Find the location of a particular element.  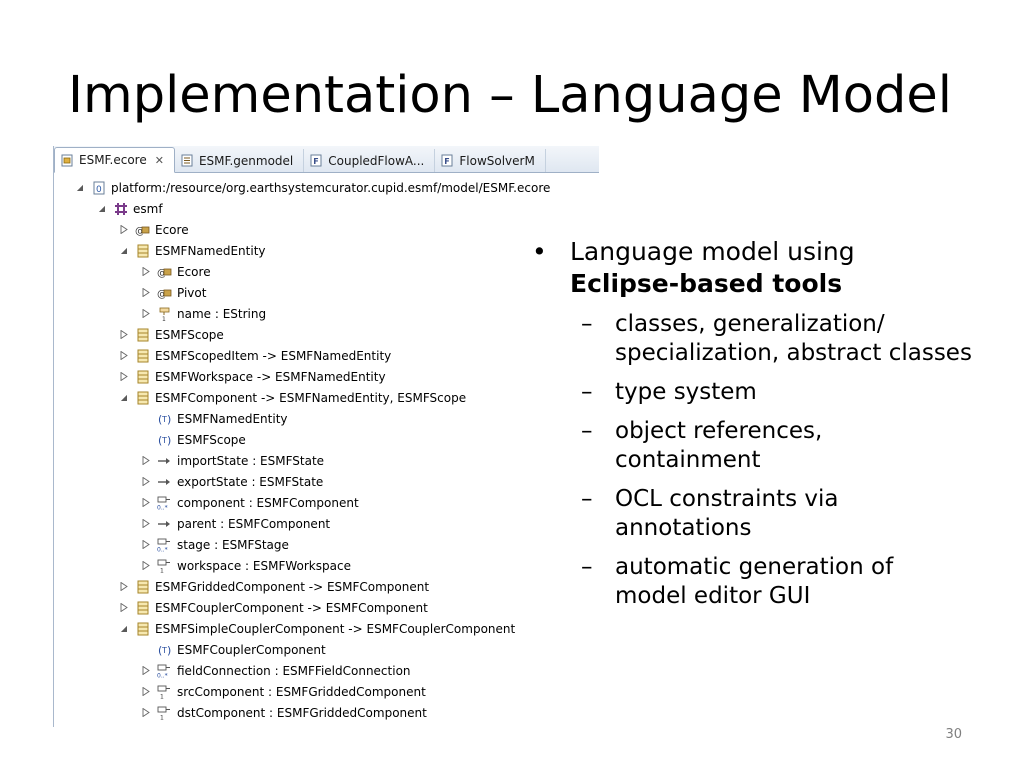

editor-tab: F FlowSolverM is located at coordinates (490, 160).